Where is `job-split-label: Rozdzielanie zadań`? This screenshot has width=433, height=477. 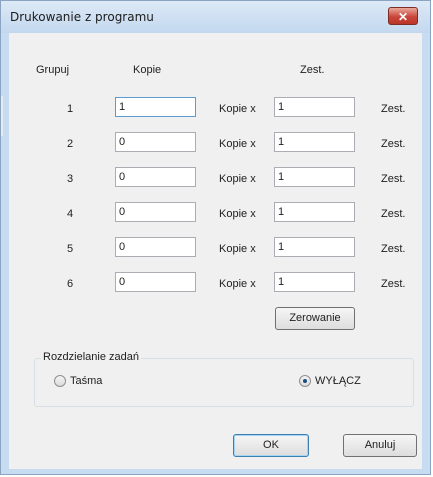 job-split-label: Rozdzielanie zadań is located at coordinates (91, 357).